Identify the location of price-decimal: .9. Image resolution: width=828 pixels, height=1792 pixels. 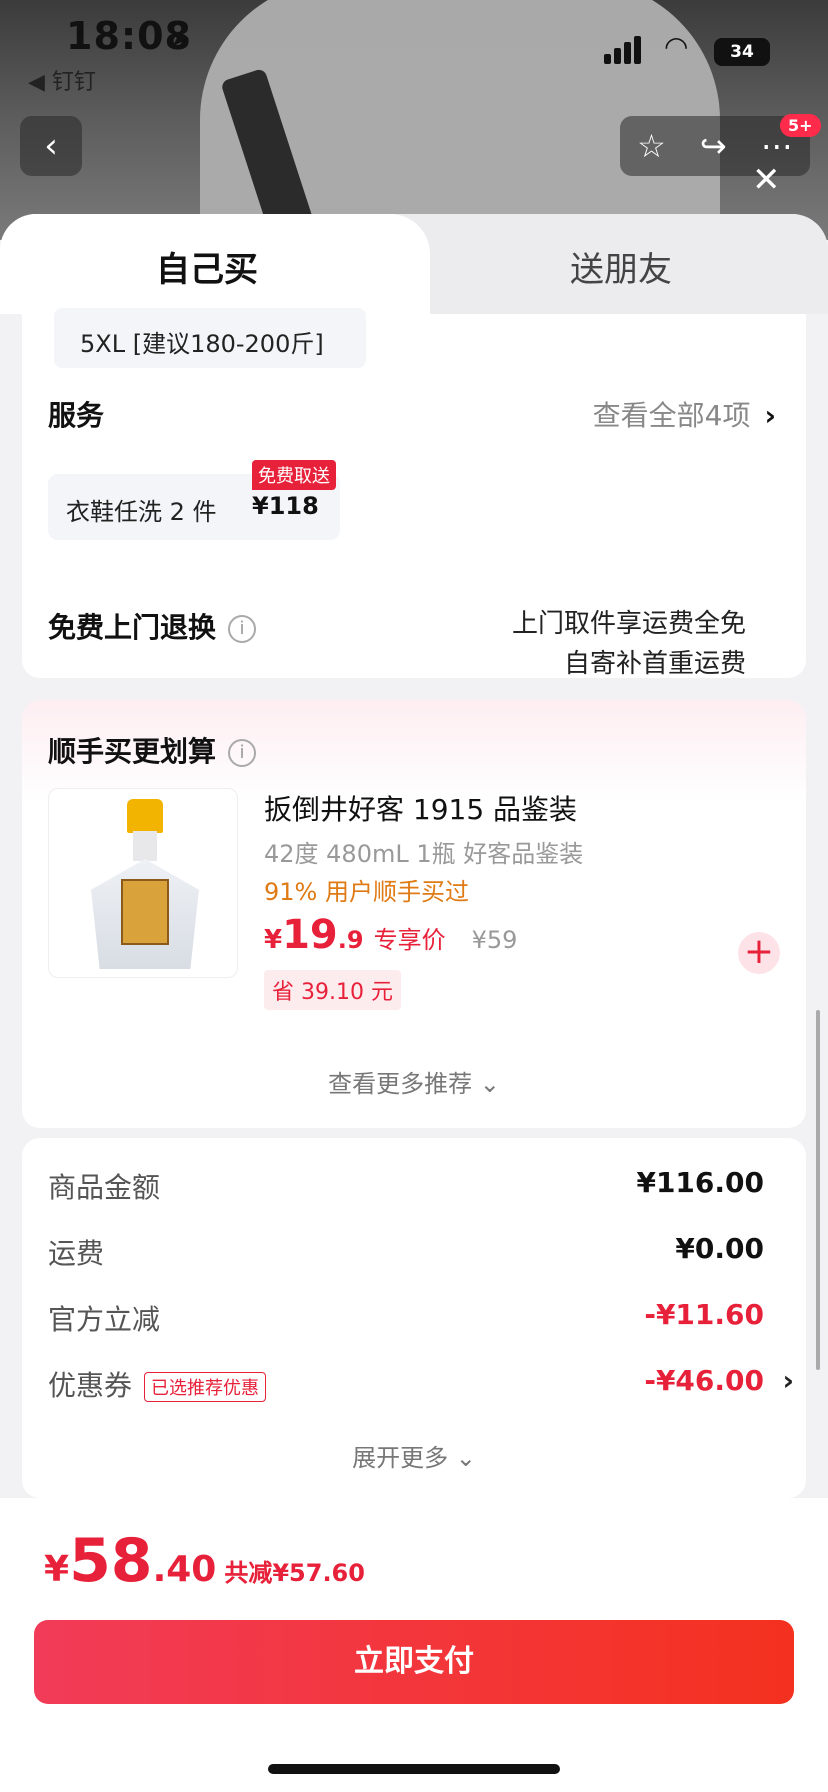
(350, 940).